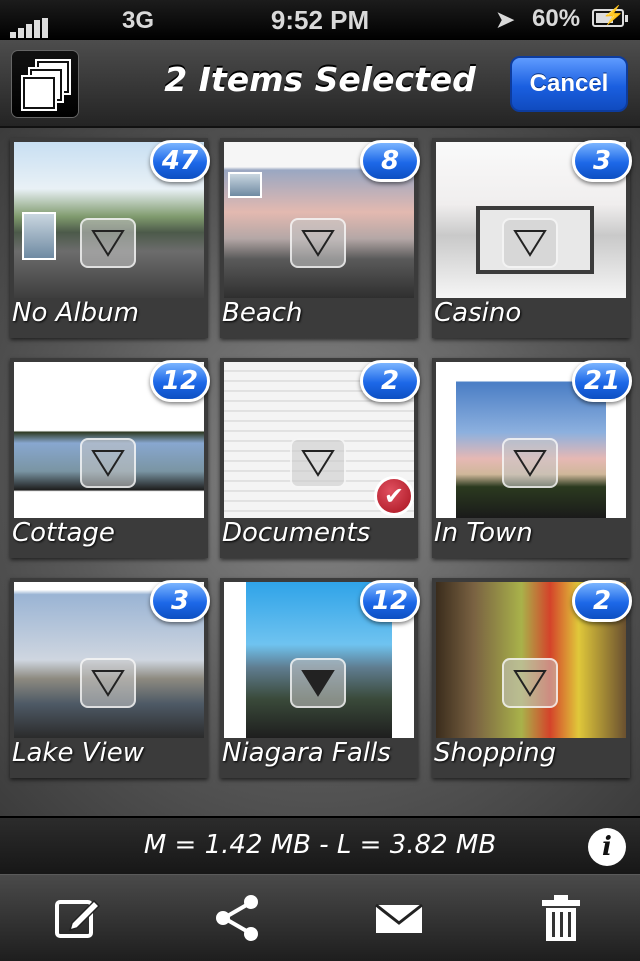 This screenshot has height=961, width=640. What do you see at coordinates (471, 172) in the screenshot?
I see `casino-sign-graphic` at bounding box center [471, 172].